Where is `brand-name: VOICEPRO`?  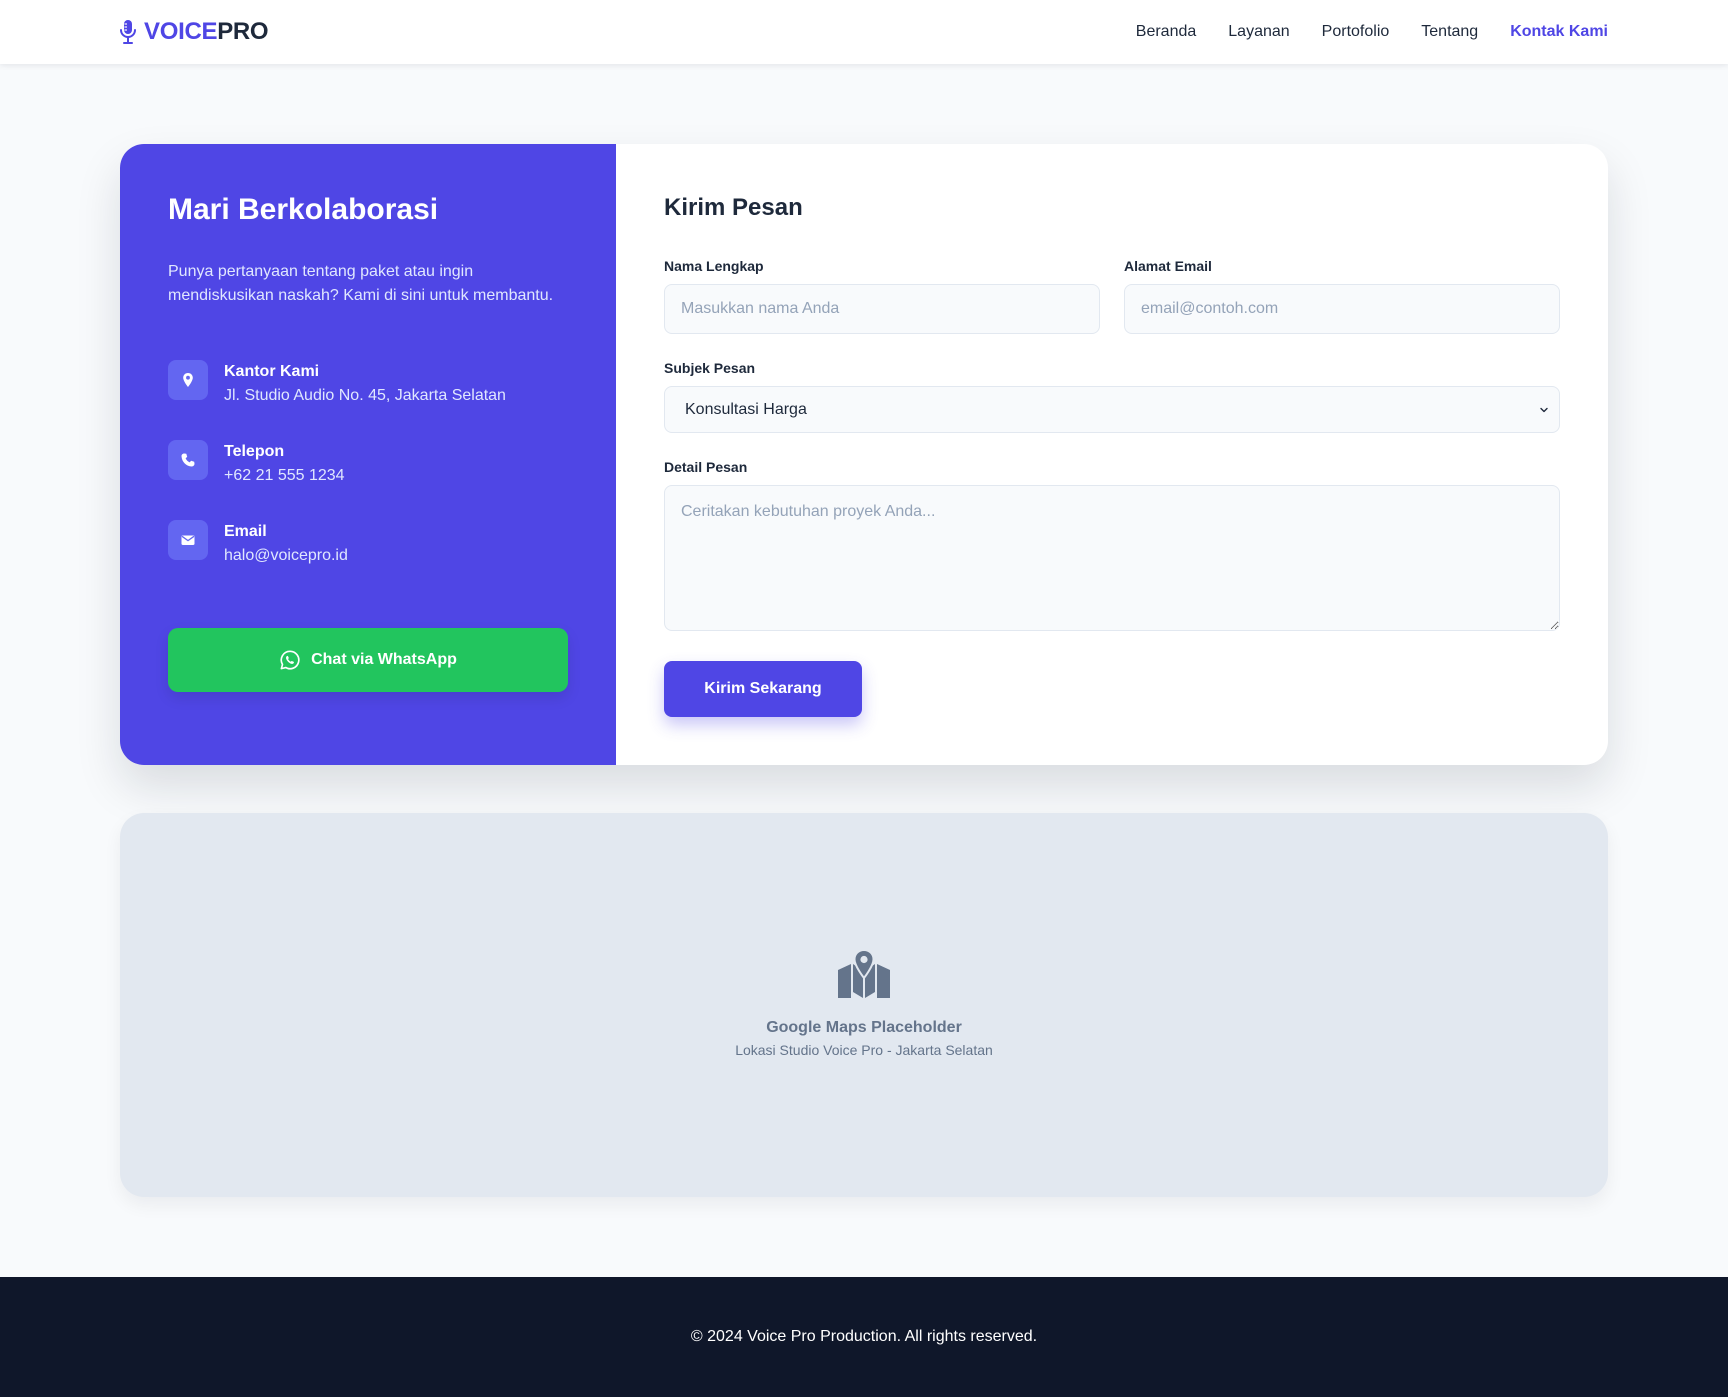 brand-name: VOICEPRO is located at coordinates (206, 32).